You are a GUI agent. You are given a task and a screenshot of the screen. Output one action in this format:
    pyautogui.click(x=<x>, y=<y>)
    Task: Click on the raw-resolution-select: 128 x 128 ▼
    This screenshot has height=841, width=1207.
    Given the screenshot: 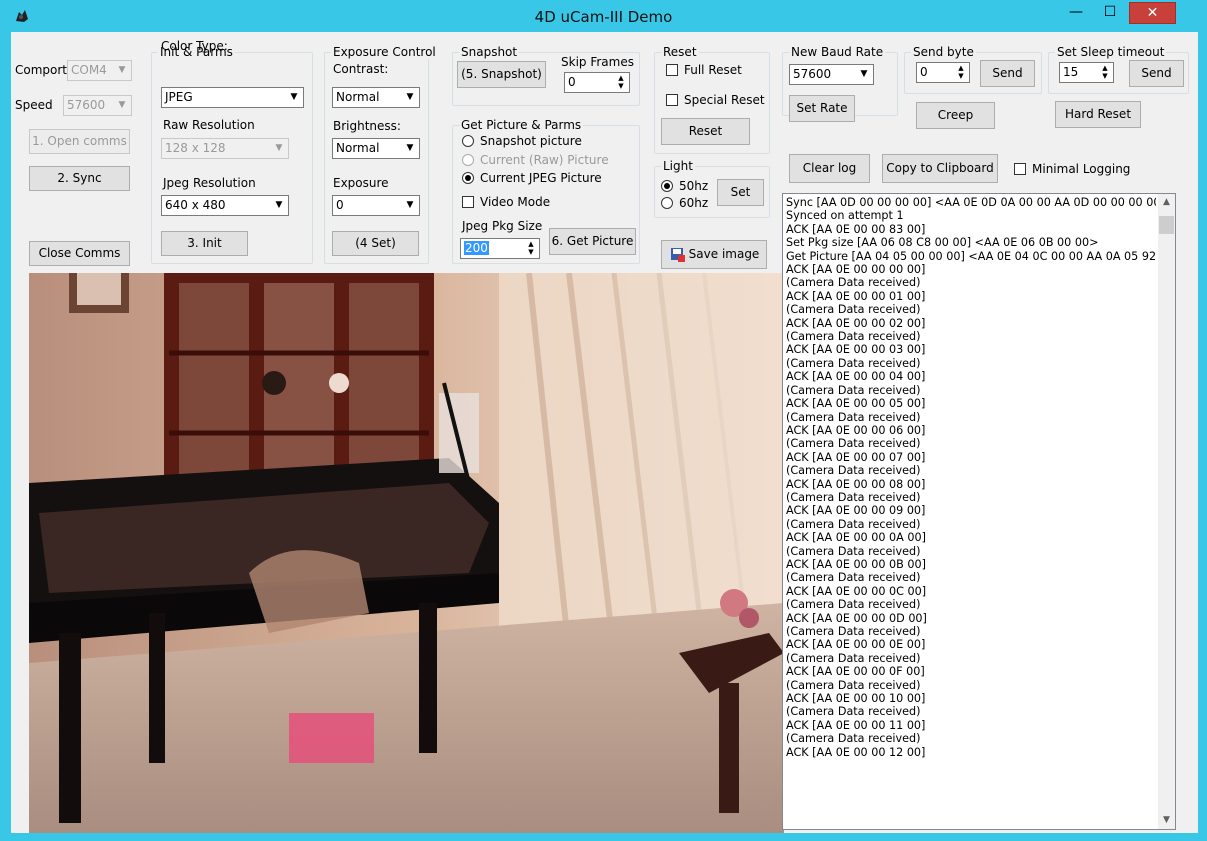 What is the action you would take?
    pyautogui.click(x=225, y=148)
    